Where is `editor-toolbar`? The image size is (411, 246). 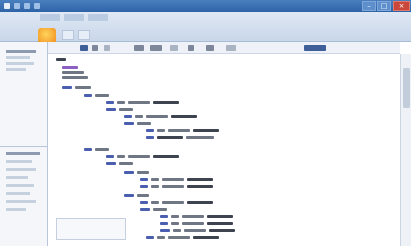
editor-toolbar is located at coordinates (224, 48).